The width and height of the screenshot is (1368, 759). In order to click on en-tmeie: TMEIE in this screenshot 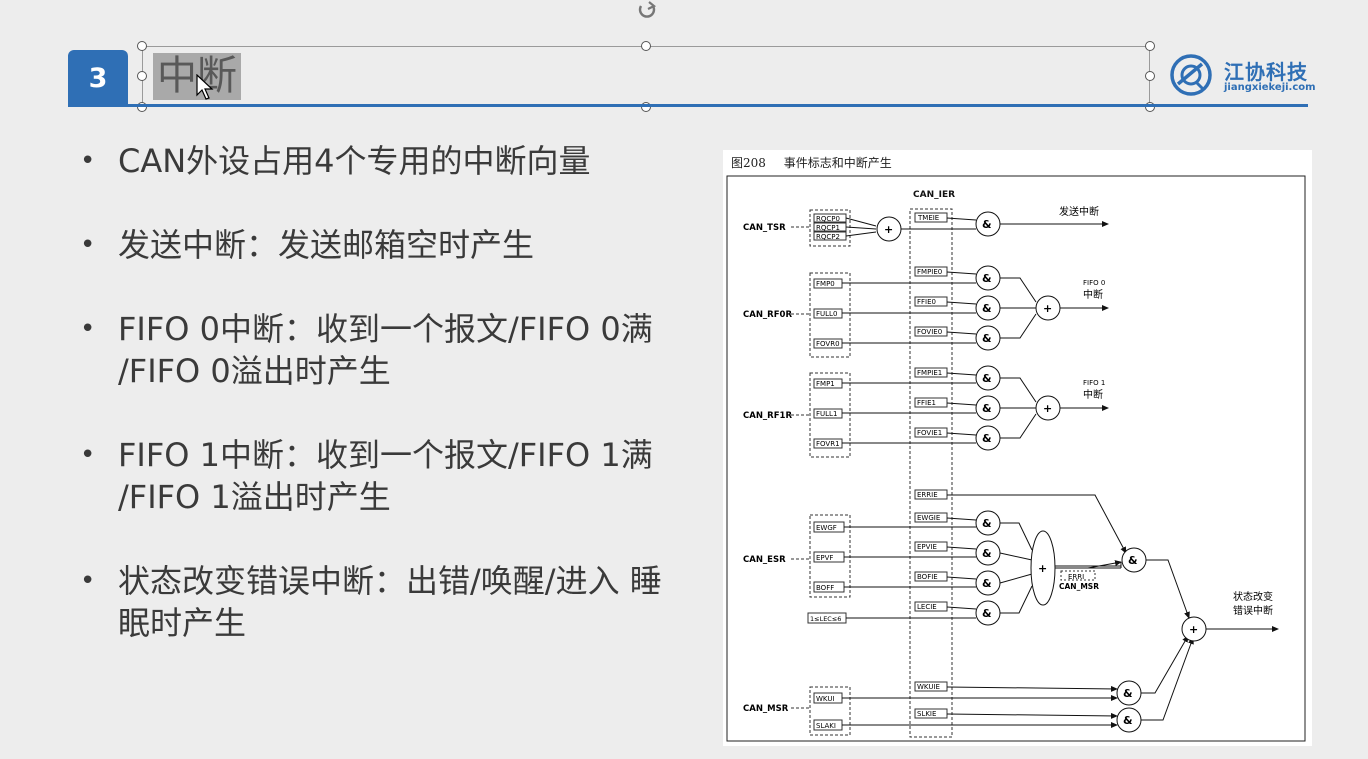, I will do `click(928, 218)`.